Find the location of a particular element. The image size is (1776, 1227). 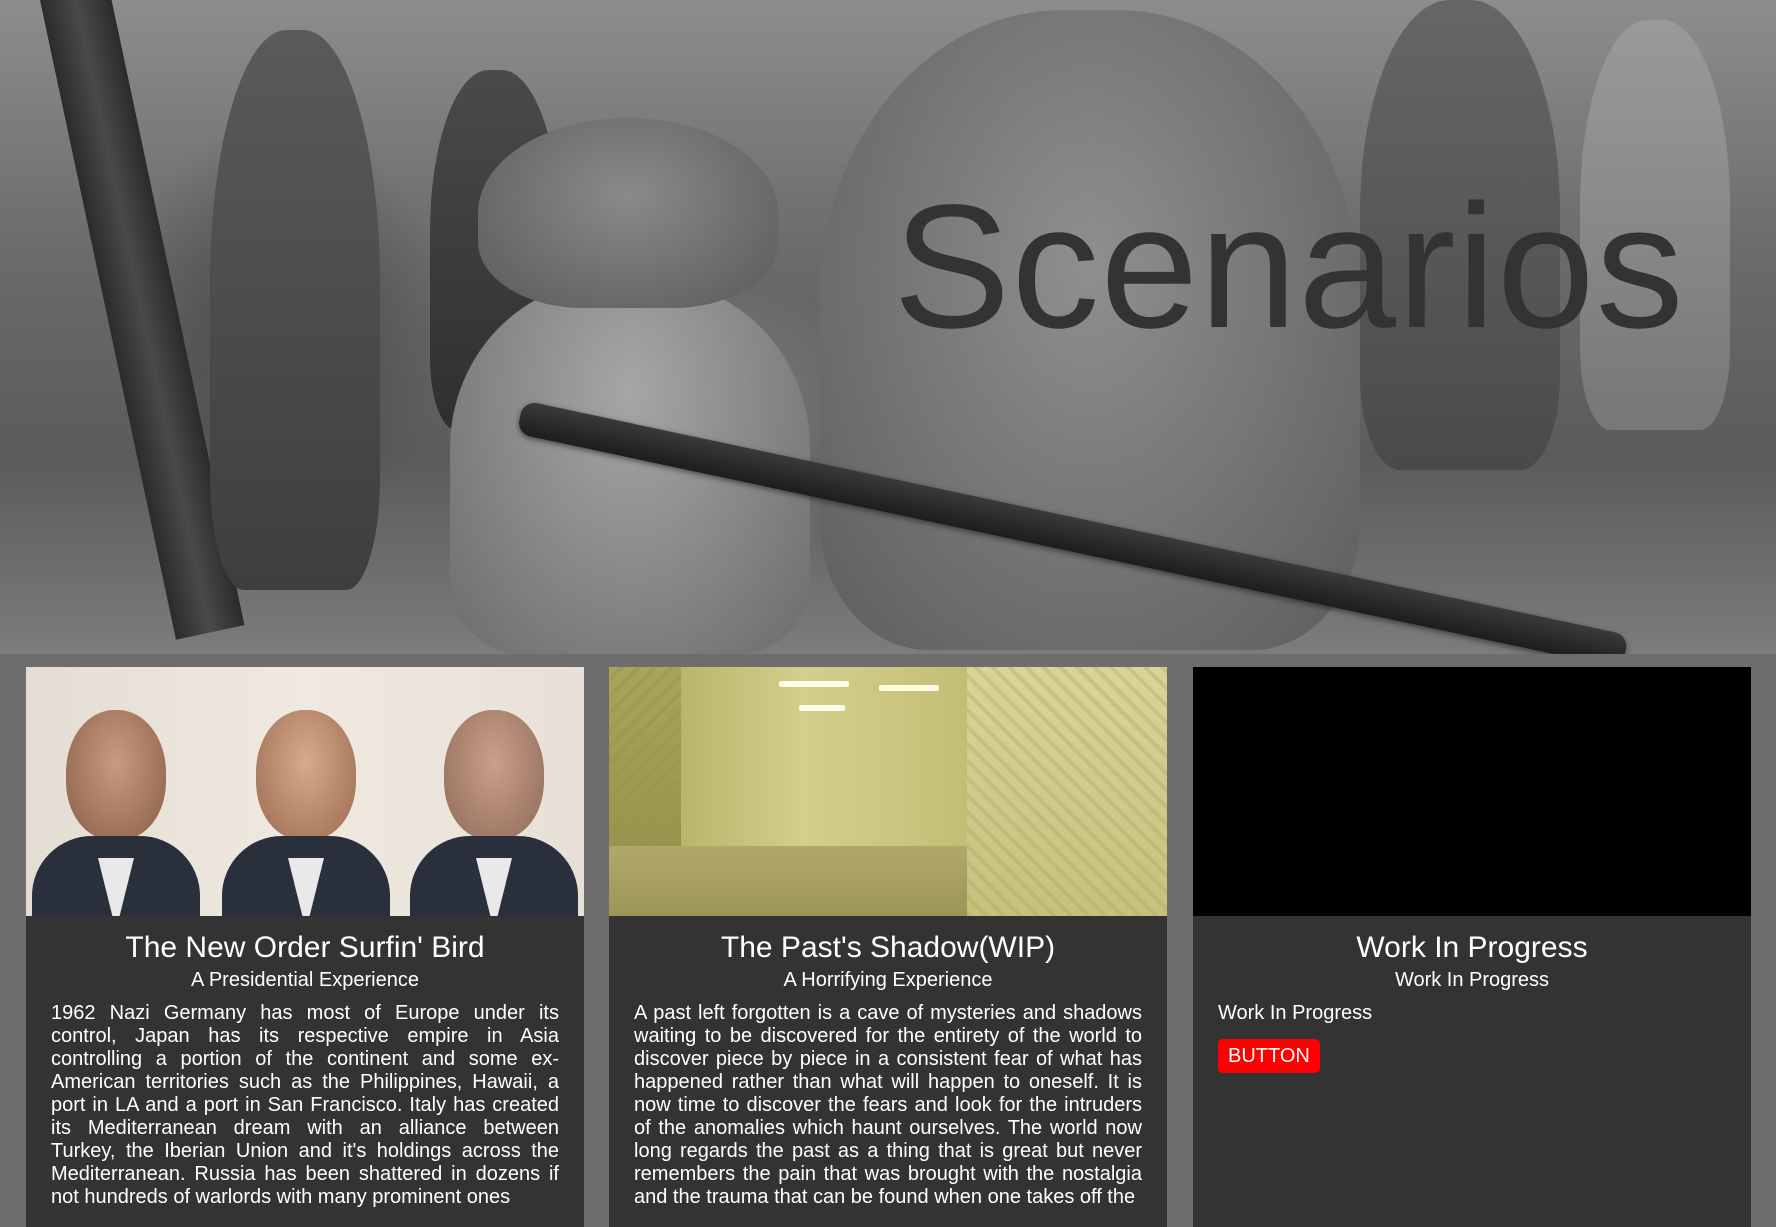

card-button: BUTTON is located at coordinates (1269, 1056).